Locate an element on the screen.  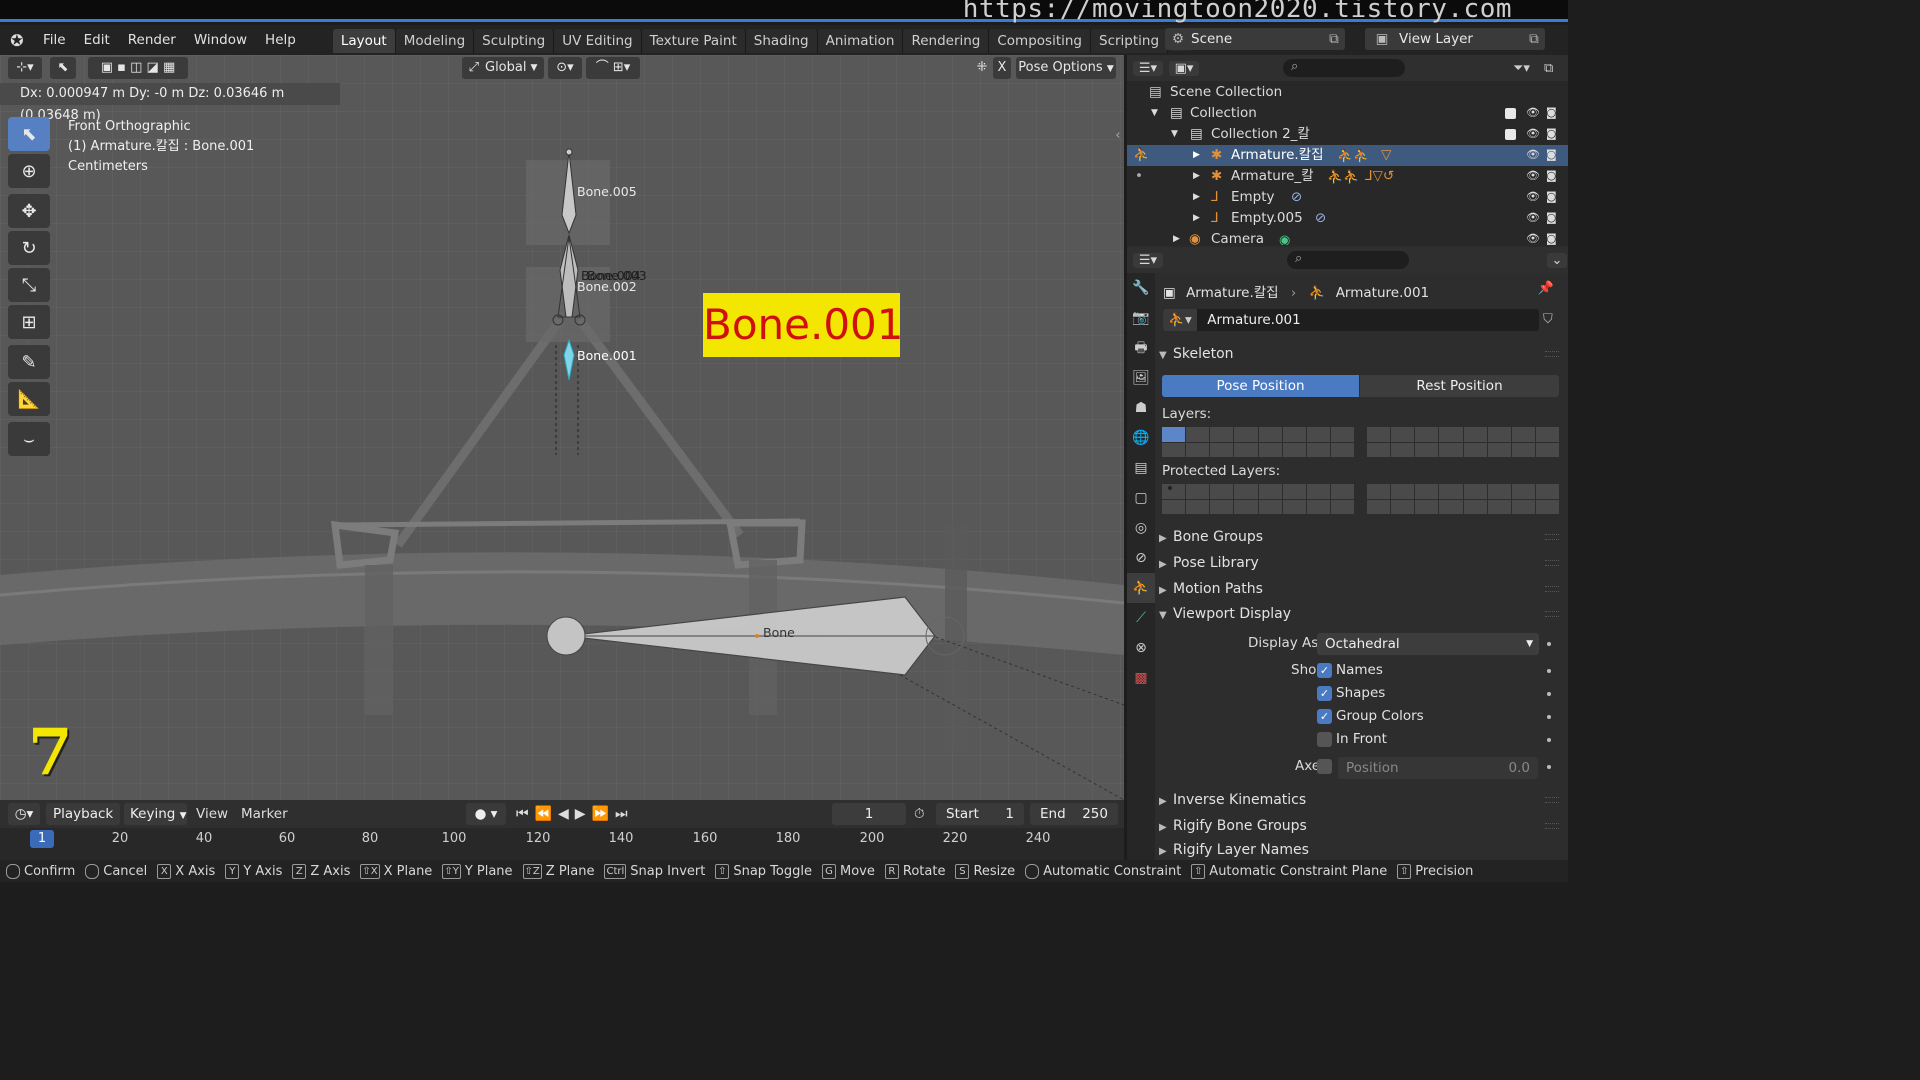
axes-checkbox is located at coordinates (1324, 766).